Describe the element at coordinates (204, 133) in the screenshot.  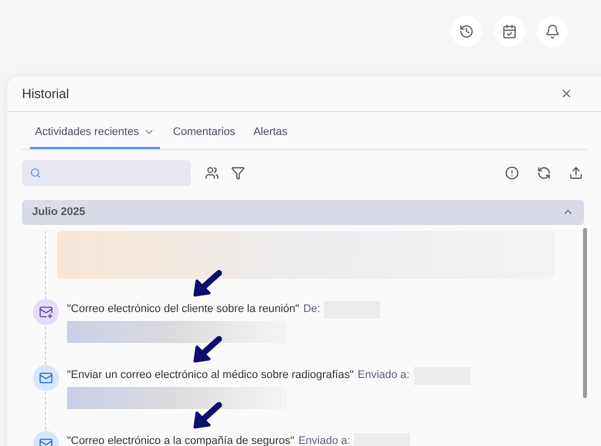
I see `tab: Comentarios` at that location.